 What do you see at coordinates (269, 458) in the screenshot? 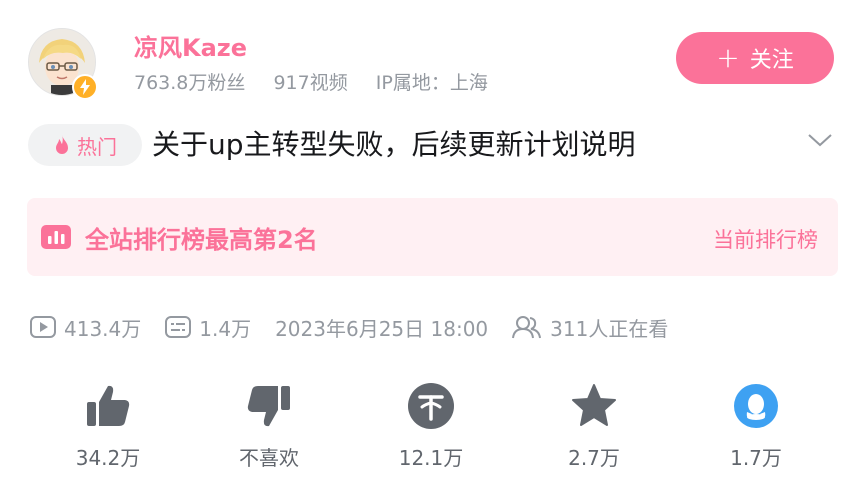
I see `dislike-label: 不喜欢` at bounding box center [269, 458].